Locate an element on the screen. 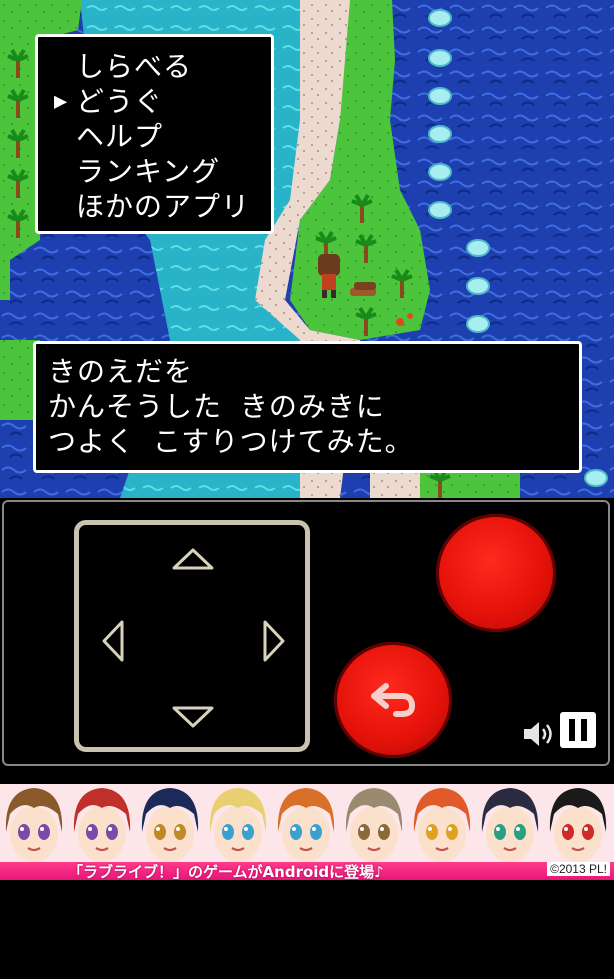 This screenshot has height=979, width=614. banner-text: 「ラブライブ！」のゲームがAndroidに登場♪ is located at coordinates (226, 871).